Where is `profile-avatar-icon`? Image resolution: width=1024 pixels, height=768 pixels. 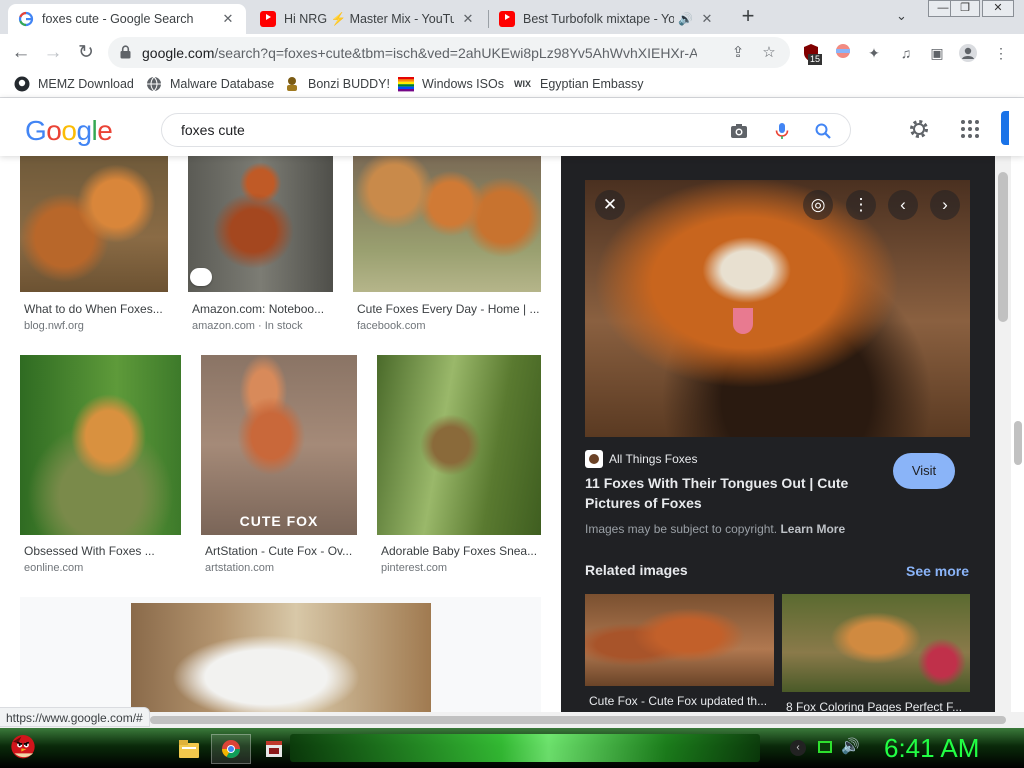
profile-avatar-icon is located at coordinates (968, 53).